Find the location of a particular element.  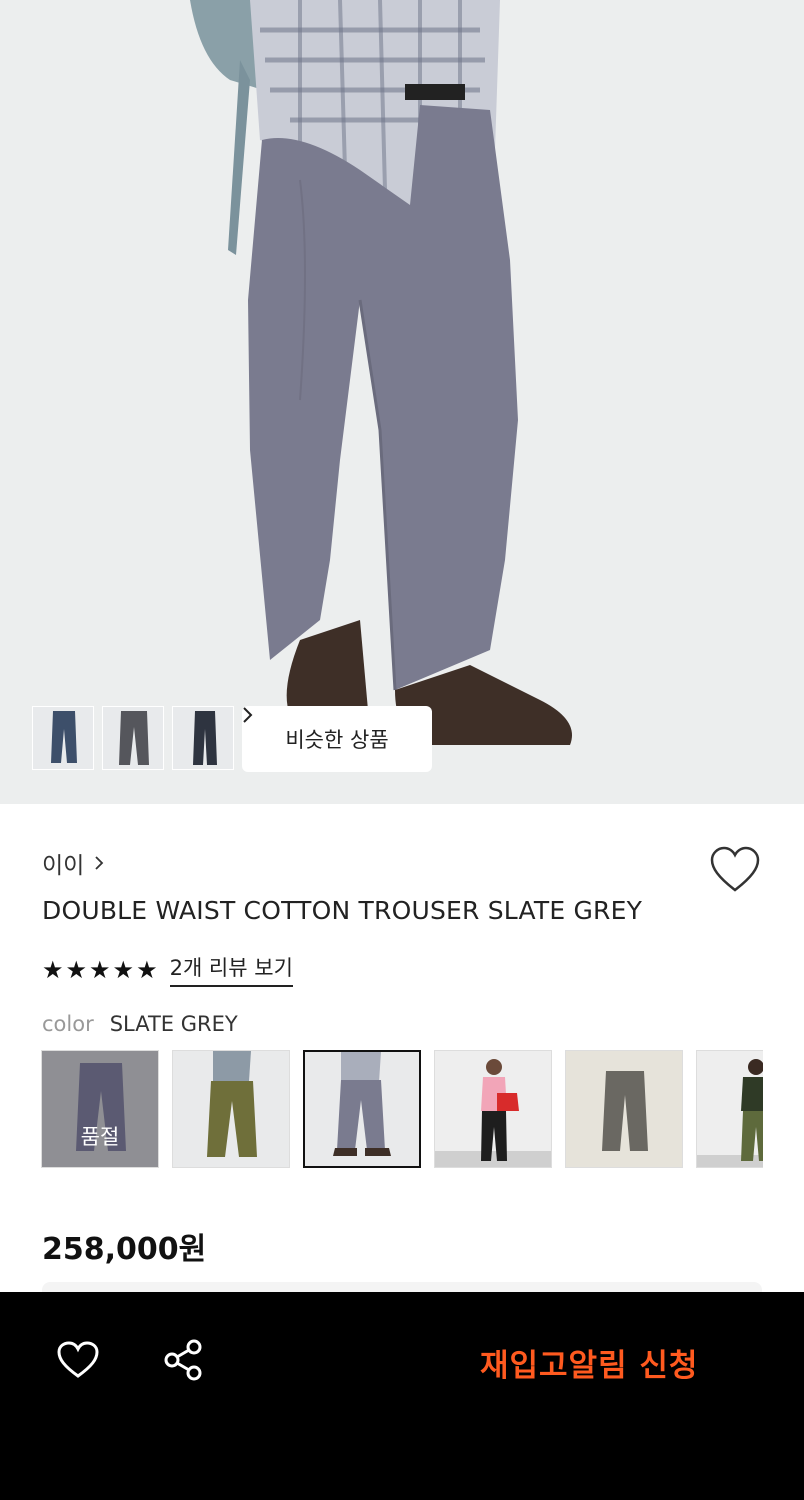

color-row: color SLATE GREY is located at coordinates (140, 1024).